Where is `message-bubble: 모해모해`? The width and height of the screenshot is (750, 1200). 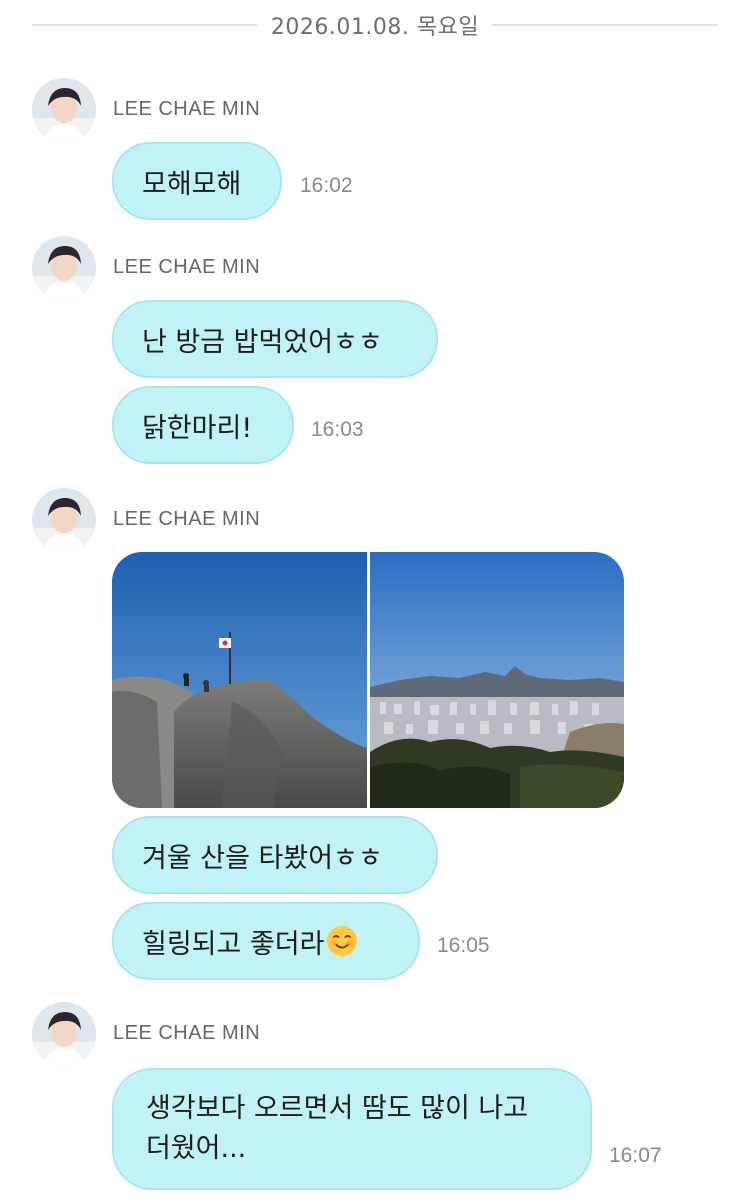 message-bubble: 모해모해 is located at coordinates (197, 181).